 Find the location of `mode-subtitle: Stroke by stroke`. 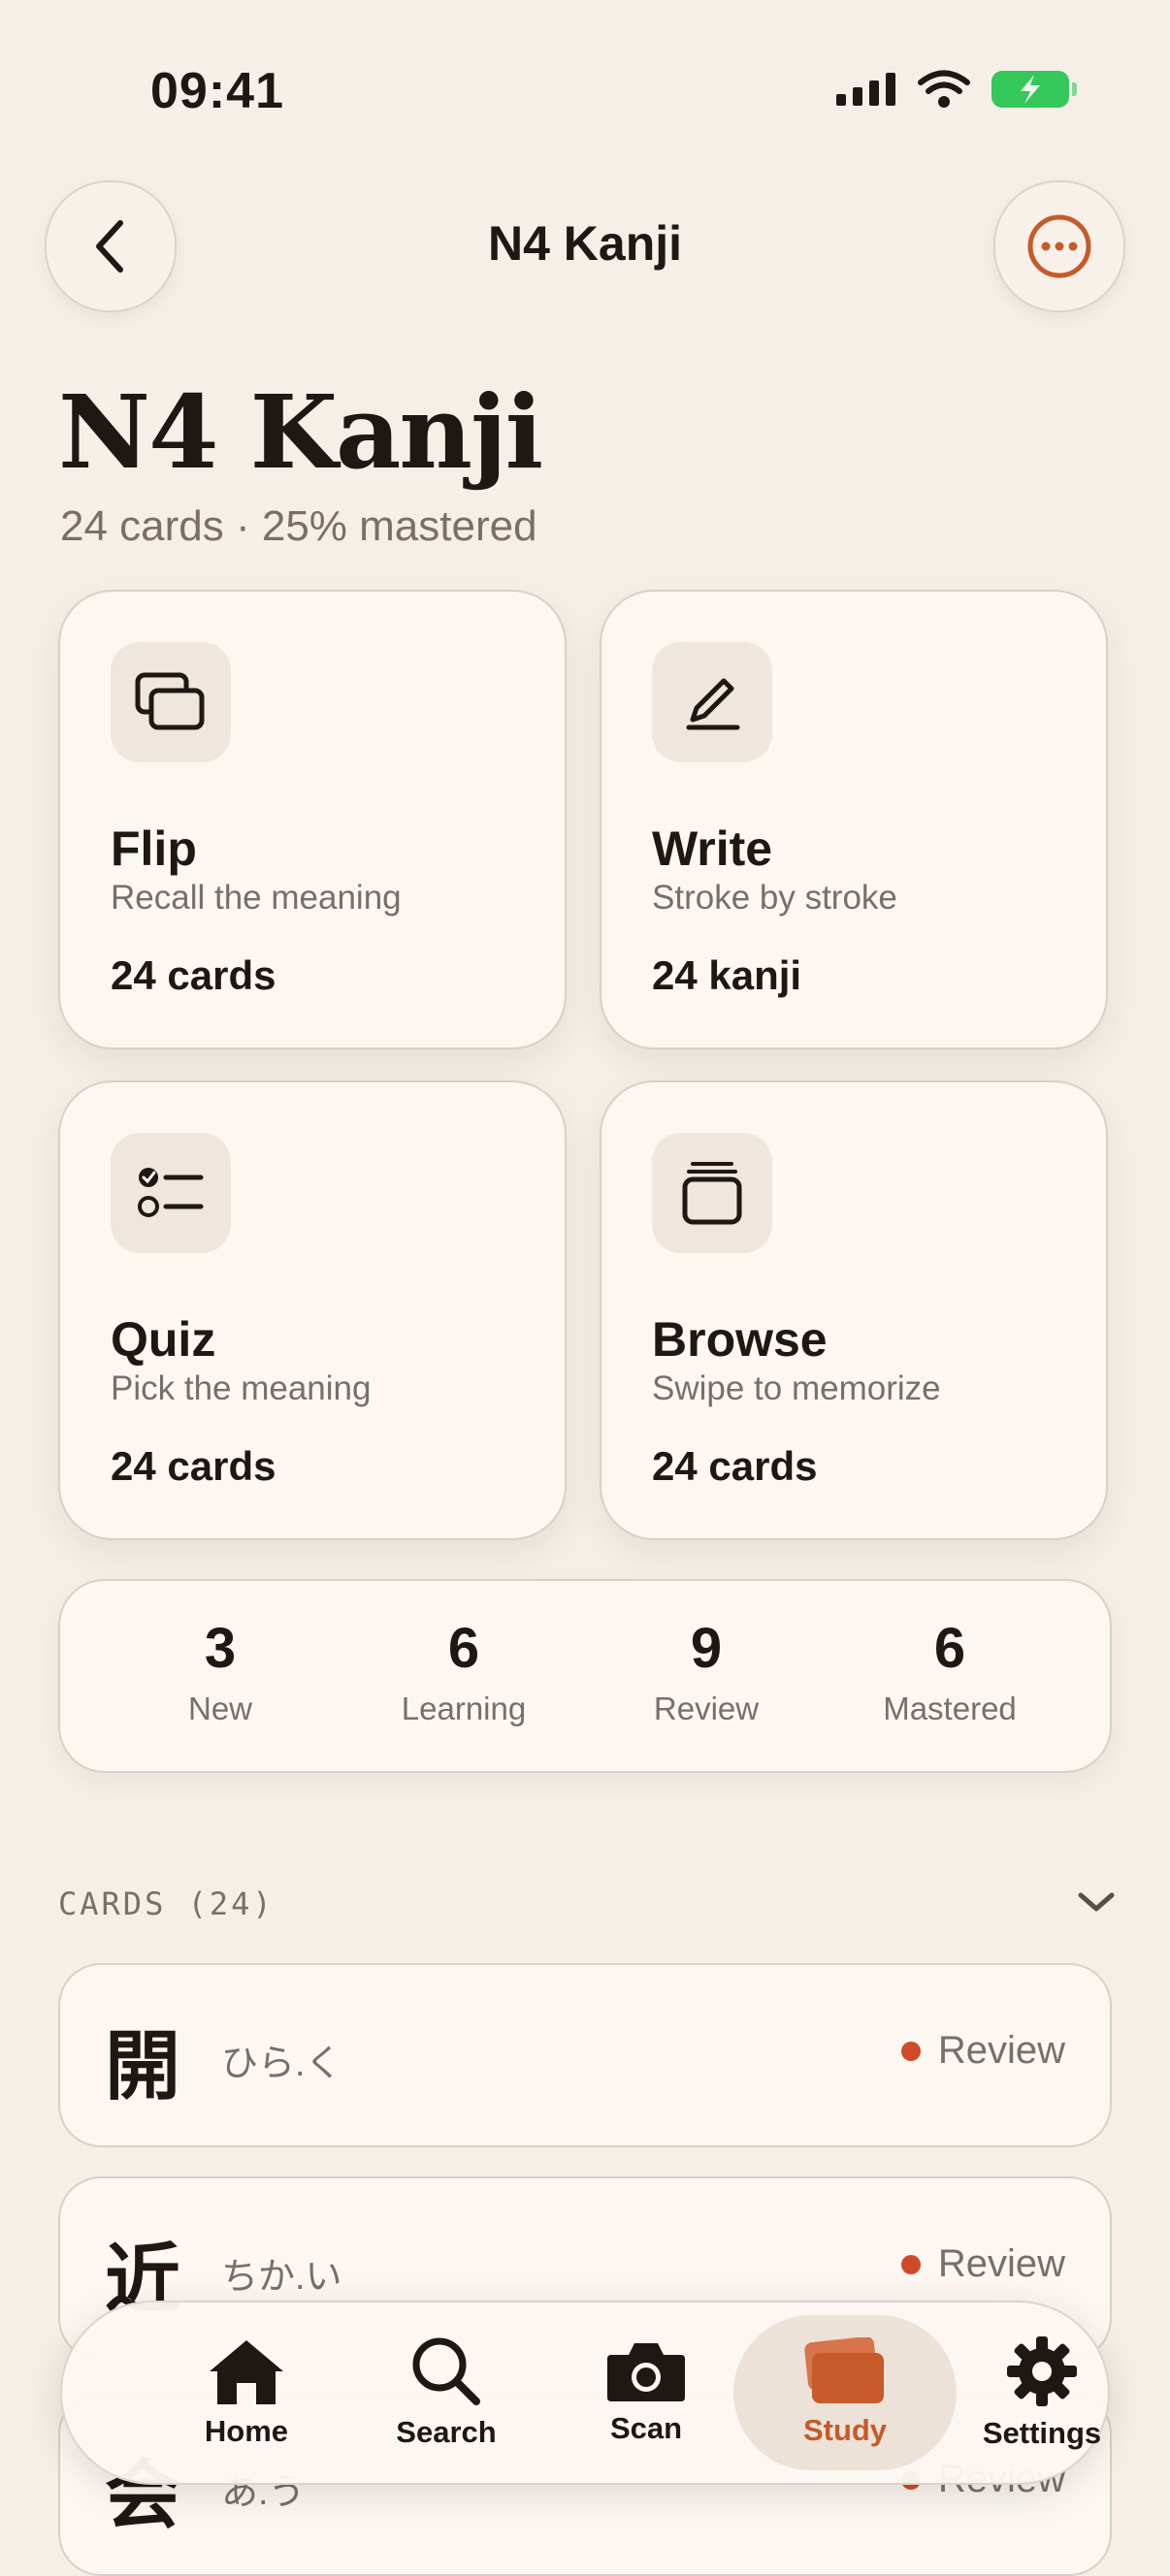

mode-subtitle: Stroke by stroke is located at coordinates (774, 898).